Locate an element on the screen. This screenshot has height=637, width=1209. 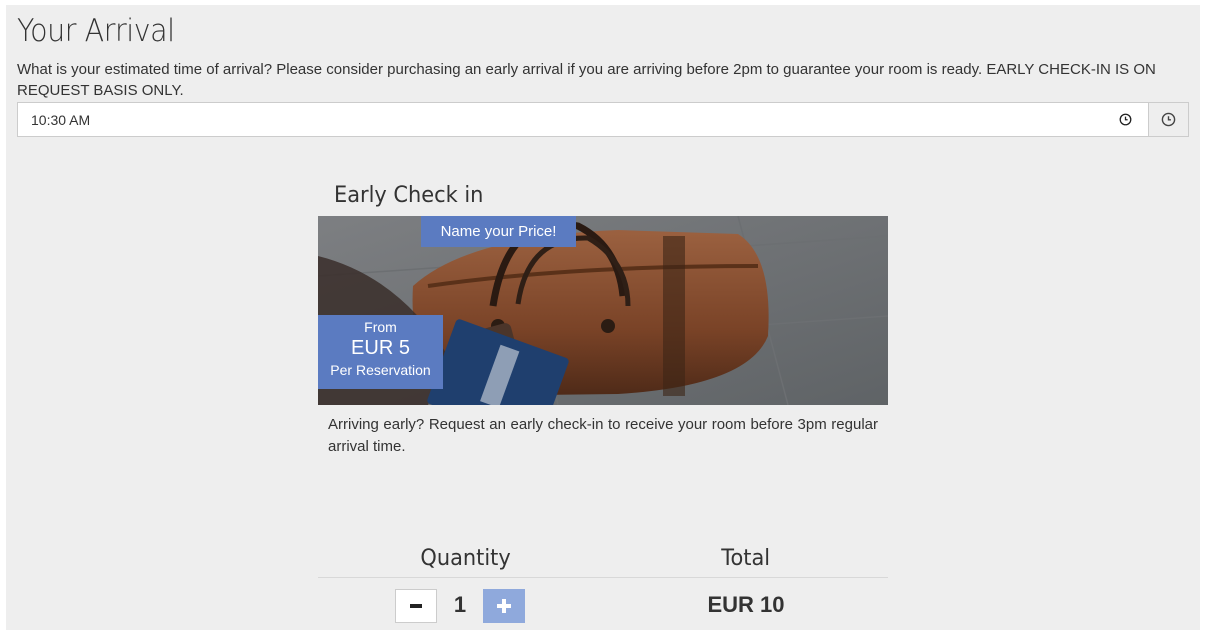
from-label: From is located at coordinates (380, 327).